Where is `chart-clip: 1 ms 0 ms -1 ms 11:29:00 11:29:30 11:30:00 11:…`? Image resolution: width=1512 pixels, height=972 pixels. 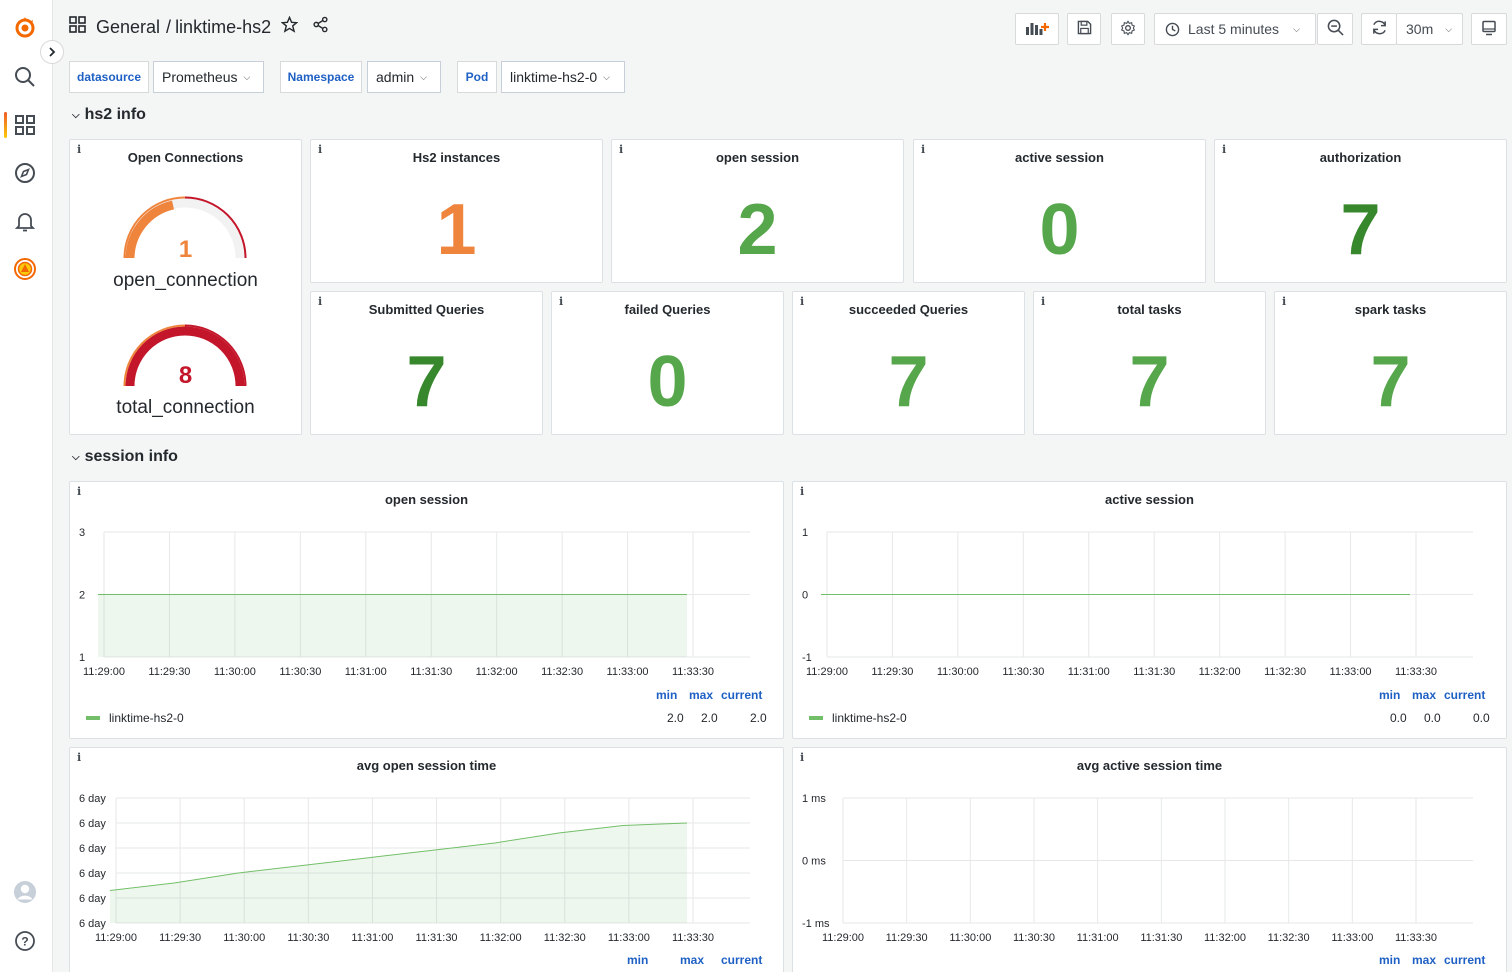
chart-clip: 1 ms 0 ms -1 ms 11:29:00 11:29:30 11:30:00 11:… is located at coordinates (1149, 859).